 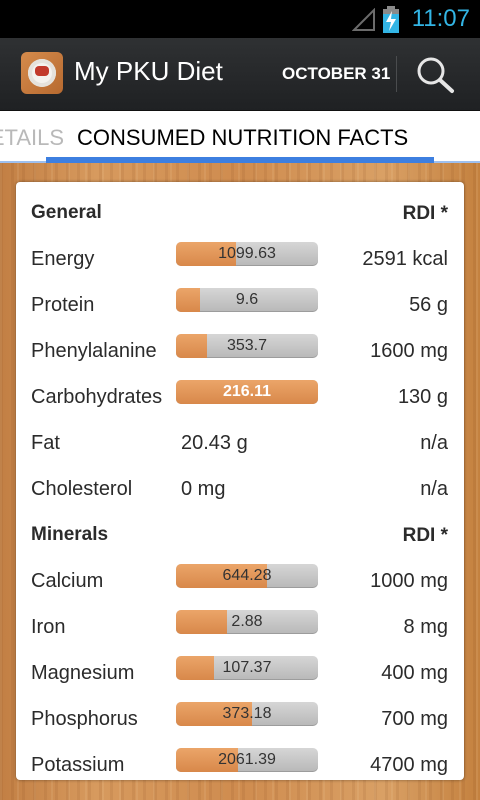 I want to click on progress-bar: 2.88, so click(x=247, y=622).